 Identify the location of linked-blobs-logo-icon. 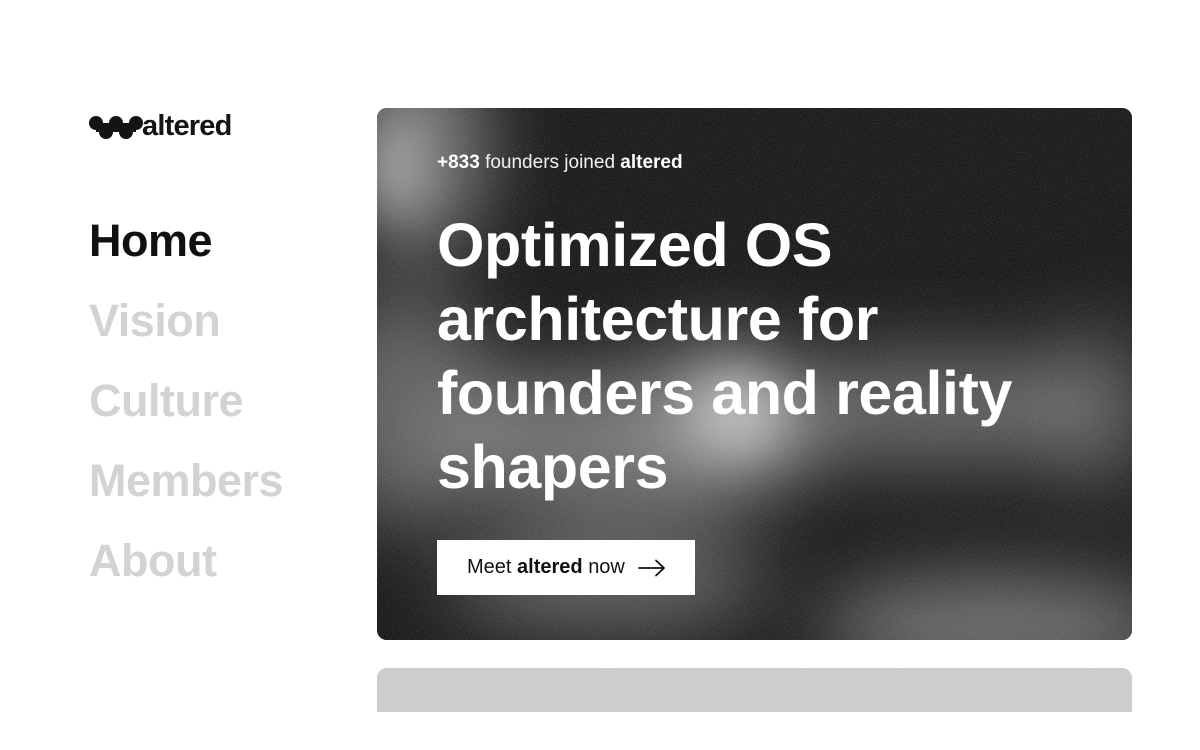
(116, 127).